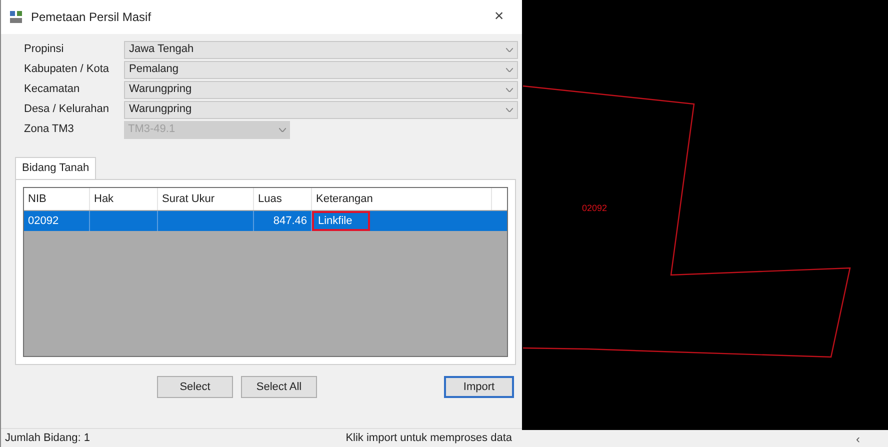 This screenshot has width=888, height=447. Describe the element at coordinates (341, 221) in the screenshot. I see `table-cell: Linkfile` at that location.